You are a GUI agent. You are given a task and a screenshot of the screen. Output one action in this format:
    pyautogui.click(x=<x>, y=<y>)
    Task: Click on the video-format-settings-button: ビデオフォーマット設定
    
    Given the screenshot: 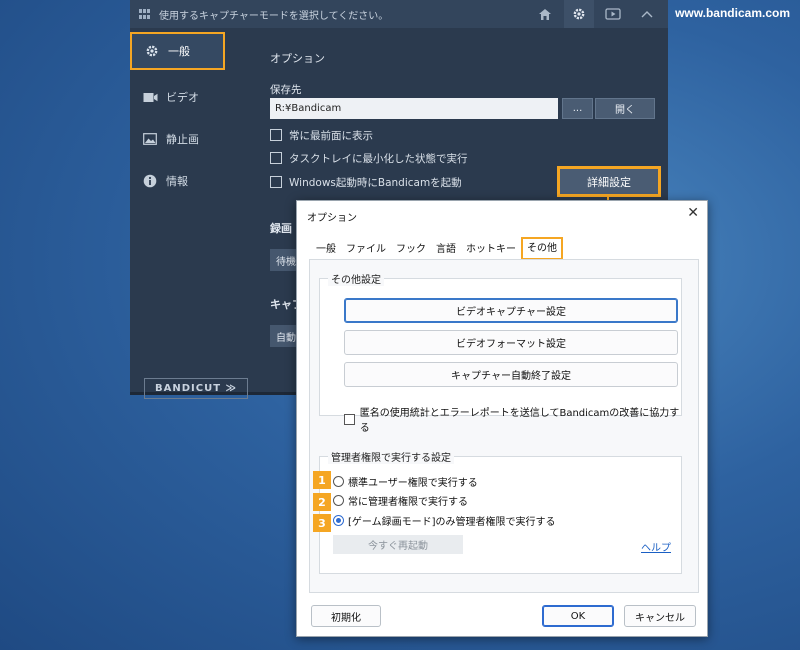 What is the action you would take?
    pyautogui.click(x=511, y=342)
    